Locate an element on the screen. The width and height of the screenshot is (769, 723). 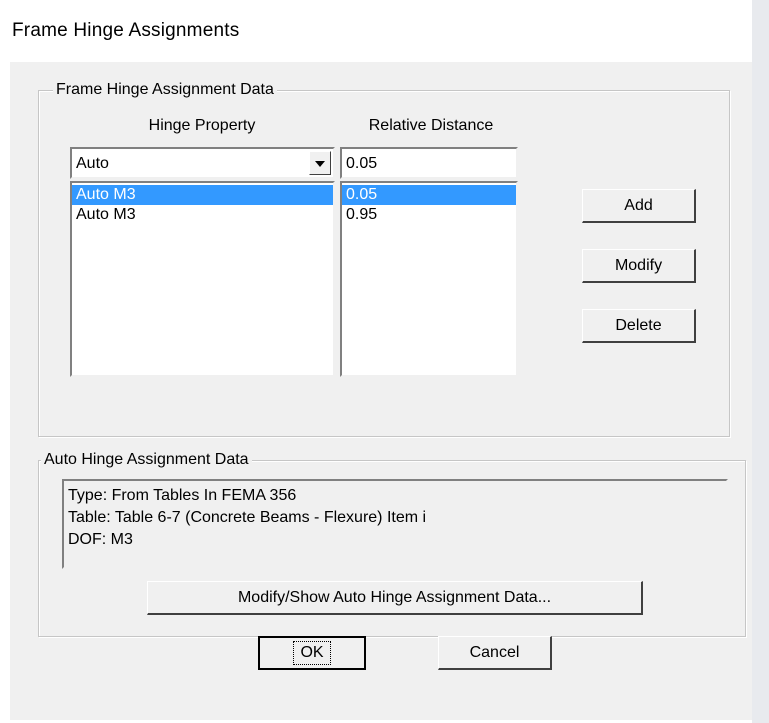
chevron-down-icon is located at coordinates (320, 163).